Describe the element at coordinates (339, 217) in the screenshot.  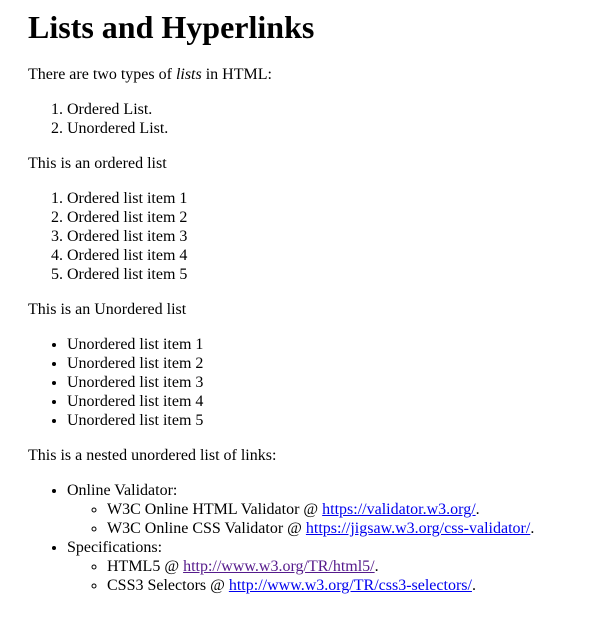
I see `list-item: Ordered list item 2` at that location.